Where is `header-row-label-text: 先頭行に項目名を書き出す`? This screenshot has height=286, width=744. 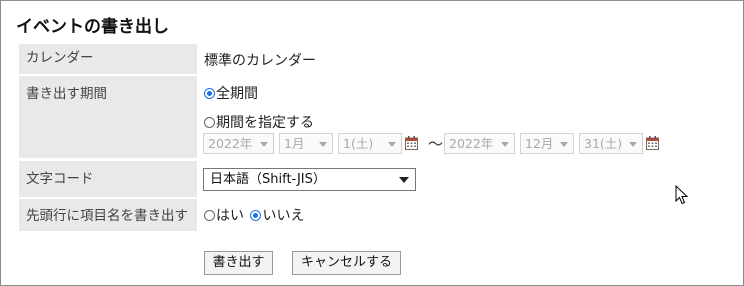
header-row-label-text: 先頭行に項目名を書き出す is located at coordinates (107, 216).